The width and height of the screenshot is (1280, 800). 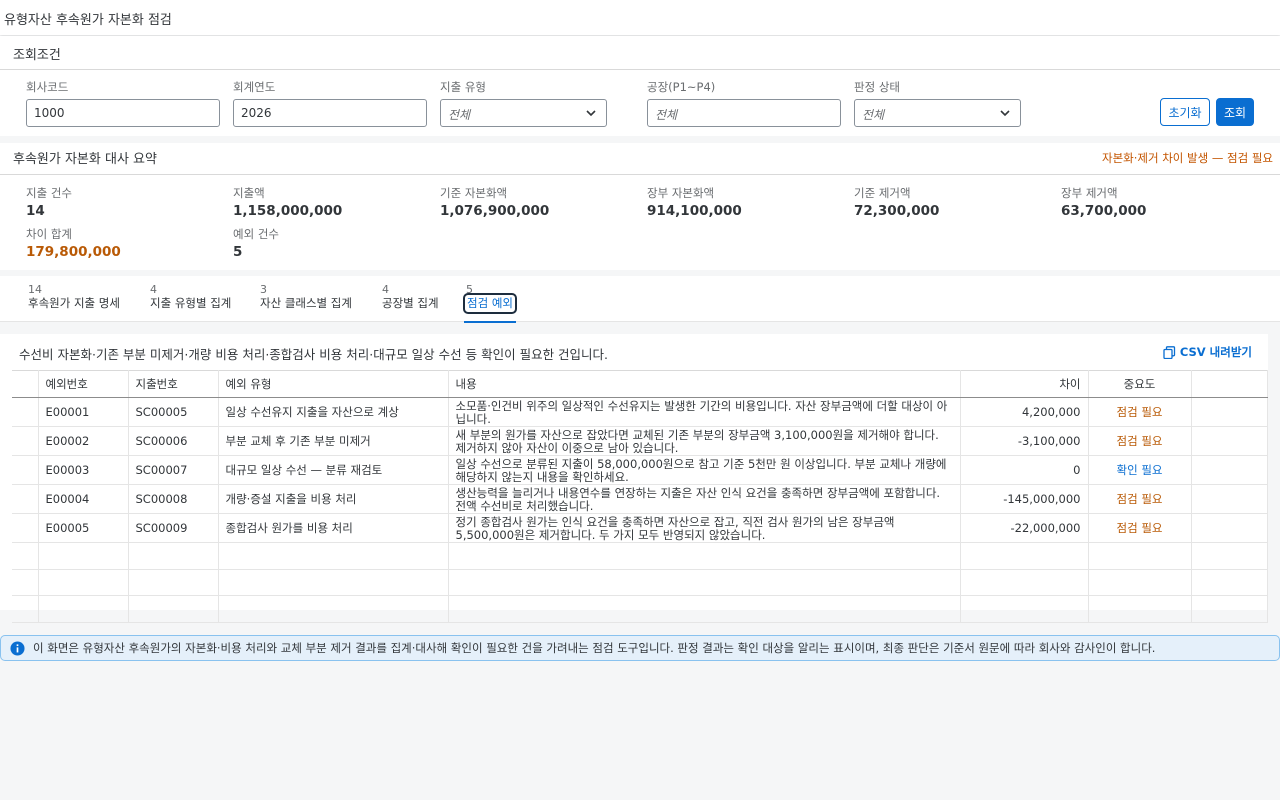 I want to click on cell-exception-id: E00003, so click(x=83, y=470).